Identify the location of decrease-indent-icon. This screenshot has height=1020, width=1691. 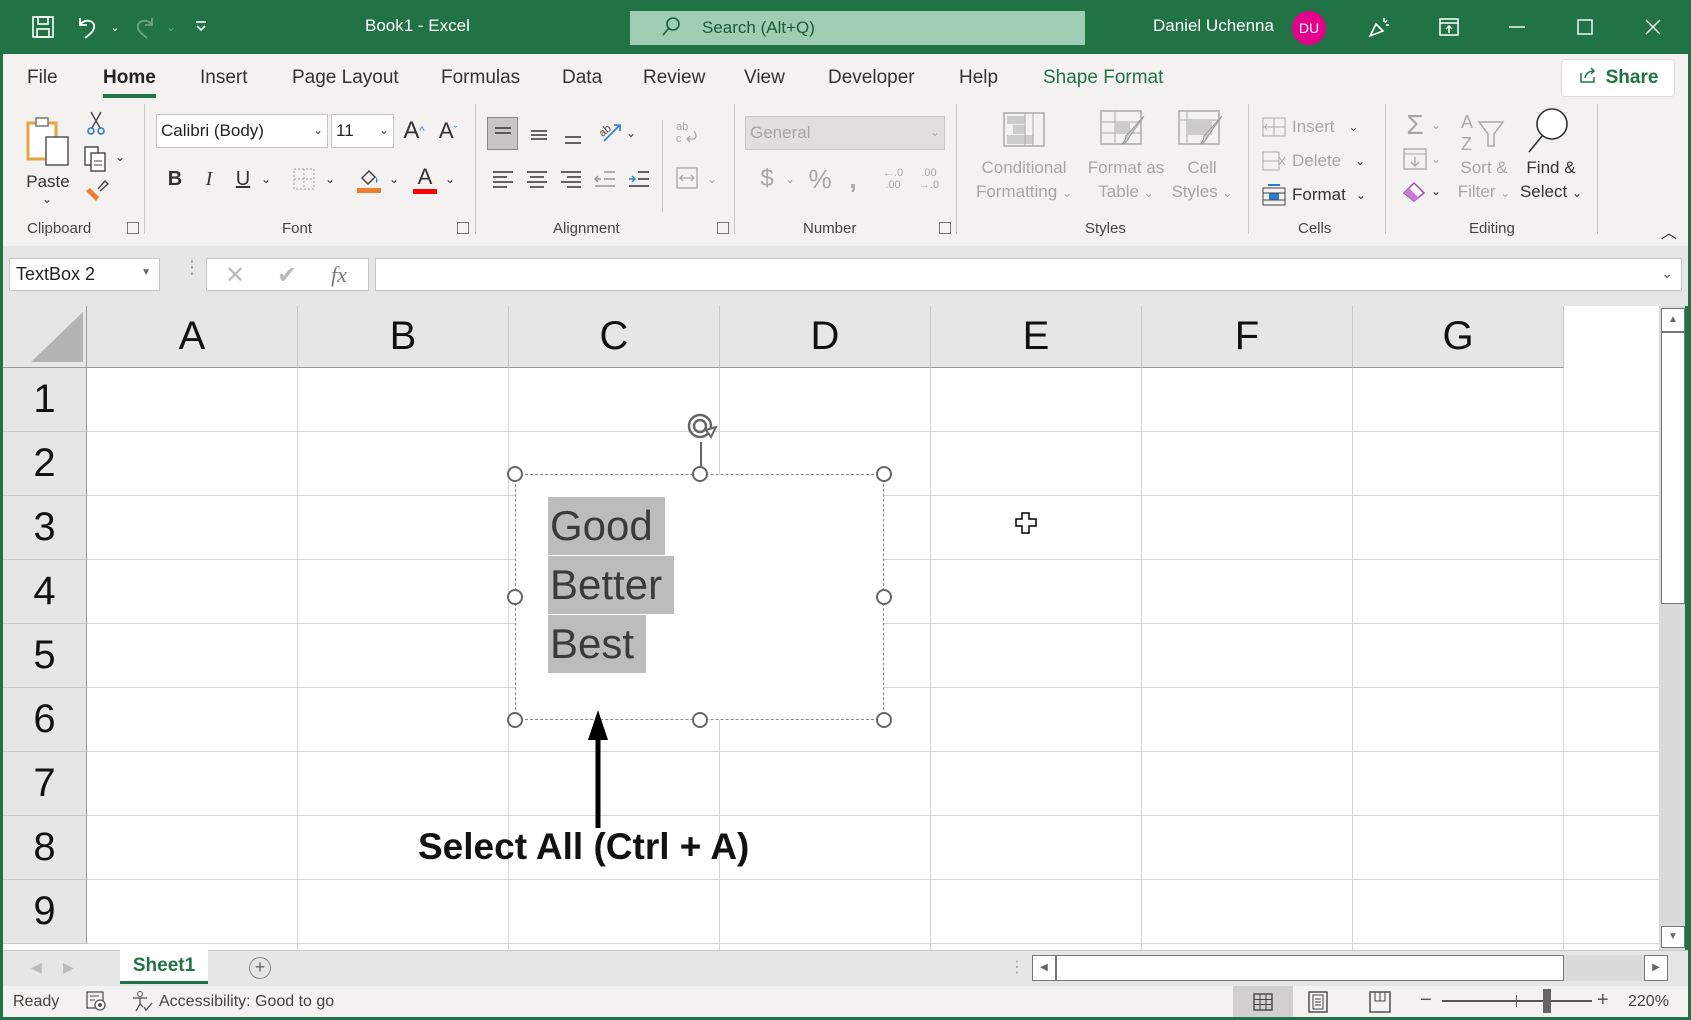
(604, 178).